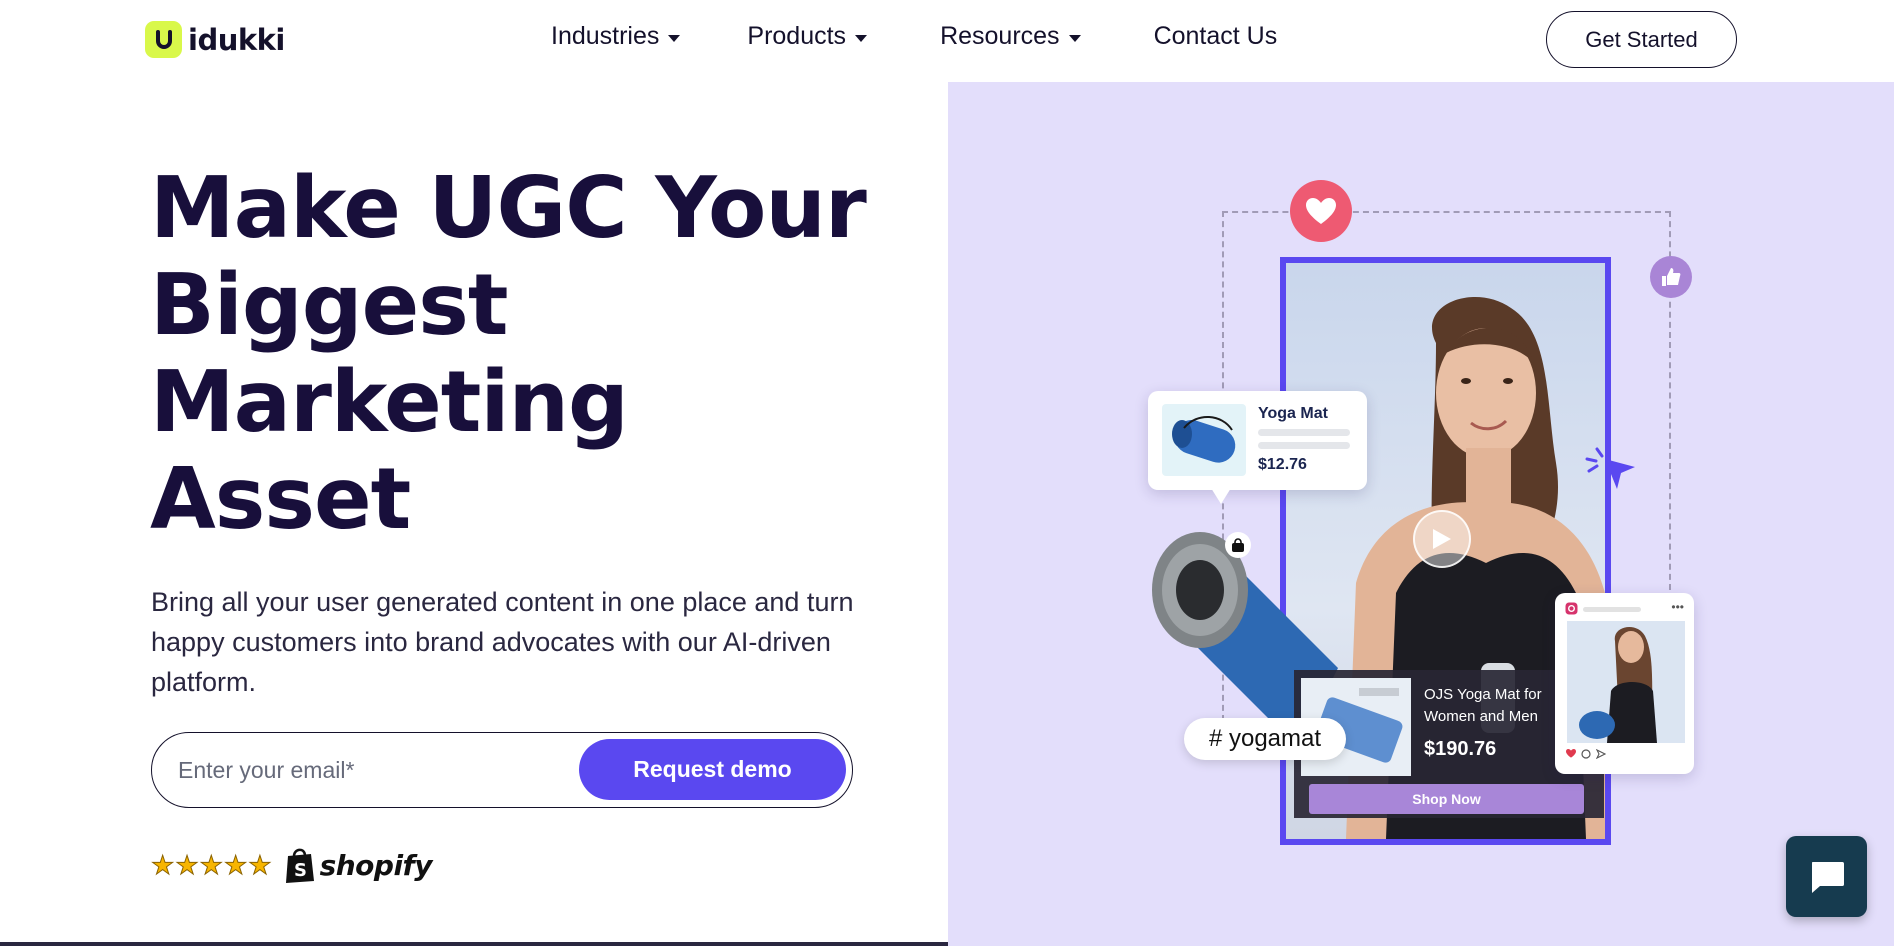  I want to click on partner-name: shopify, so click(376, 865).